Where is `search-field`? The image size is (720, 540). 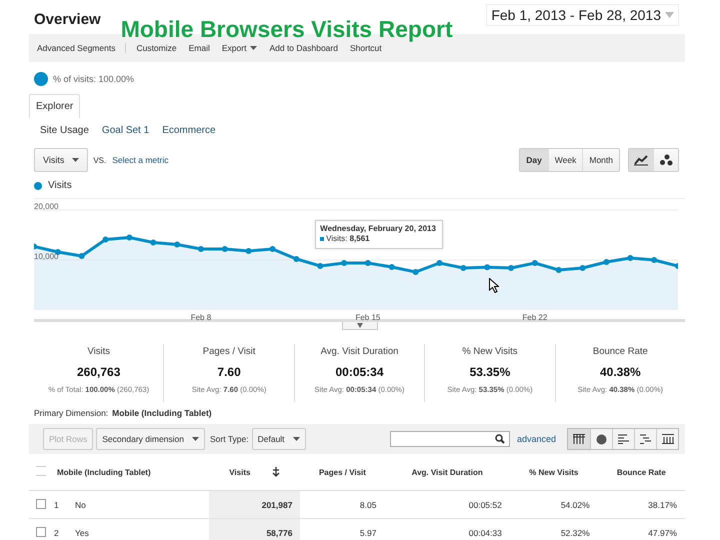
search-field is located at coordinates (450, 439).